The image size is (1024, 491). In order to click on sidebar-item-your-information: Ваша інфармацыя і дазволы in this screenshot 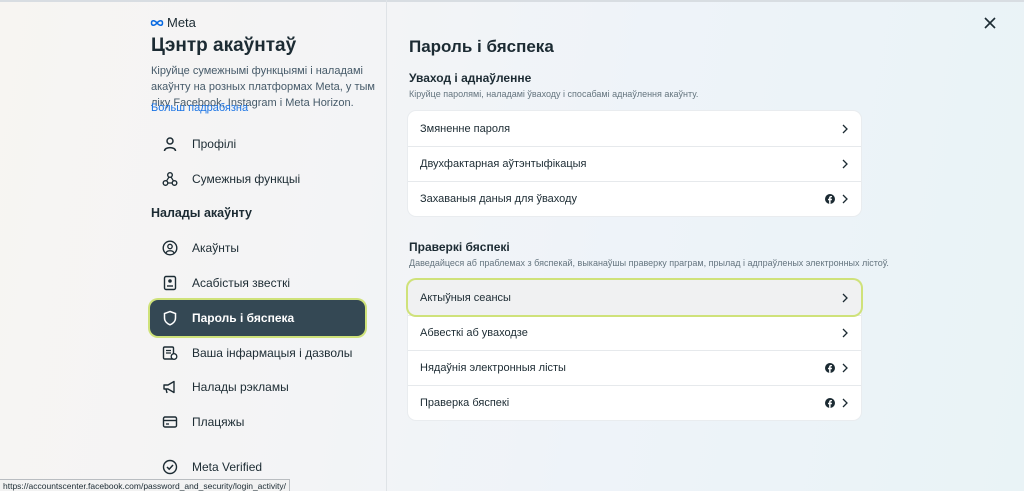, I will do `click(257, 353)`.